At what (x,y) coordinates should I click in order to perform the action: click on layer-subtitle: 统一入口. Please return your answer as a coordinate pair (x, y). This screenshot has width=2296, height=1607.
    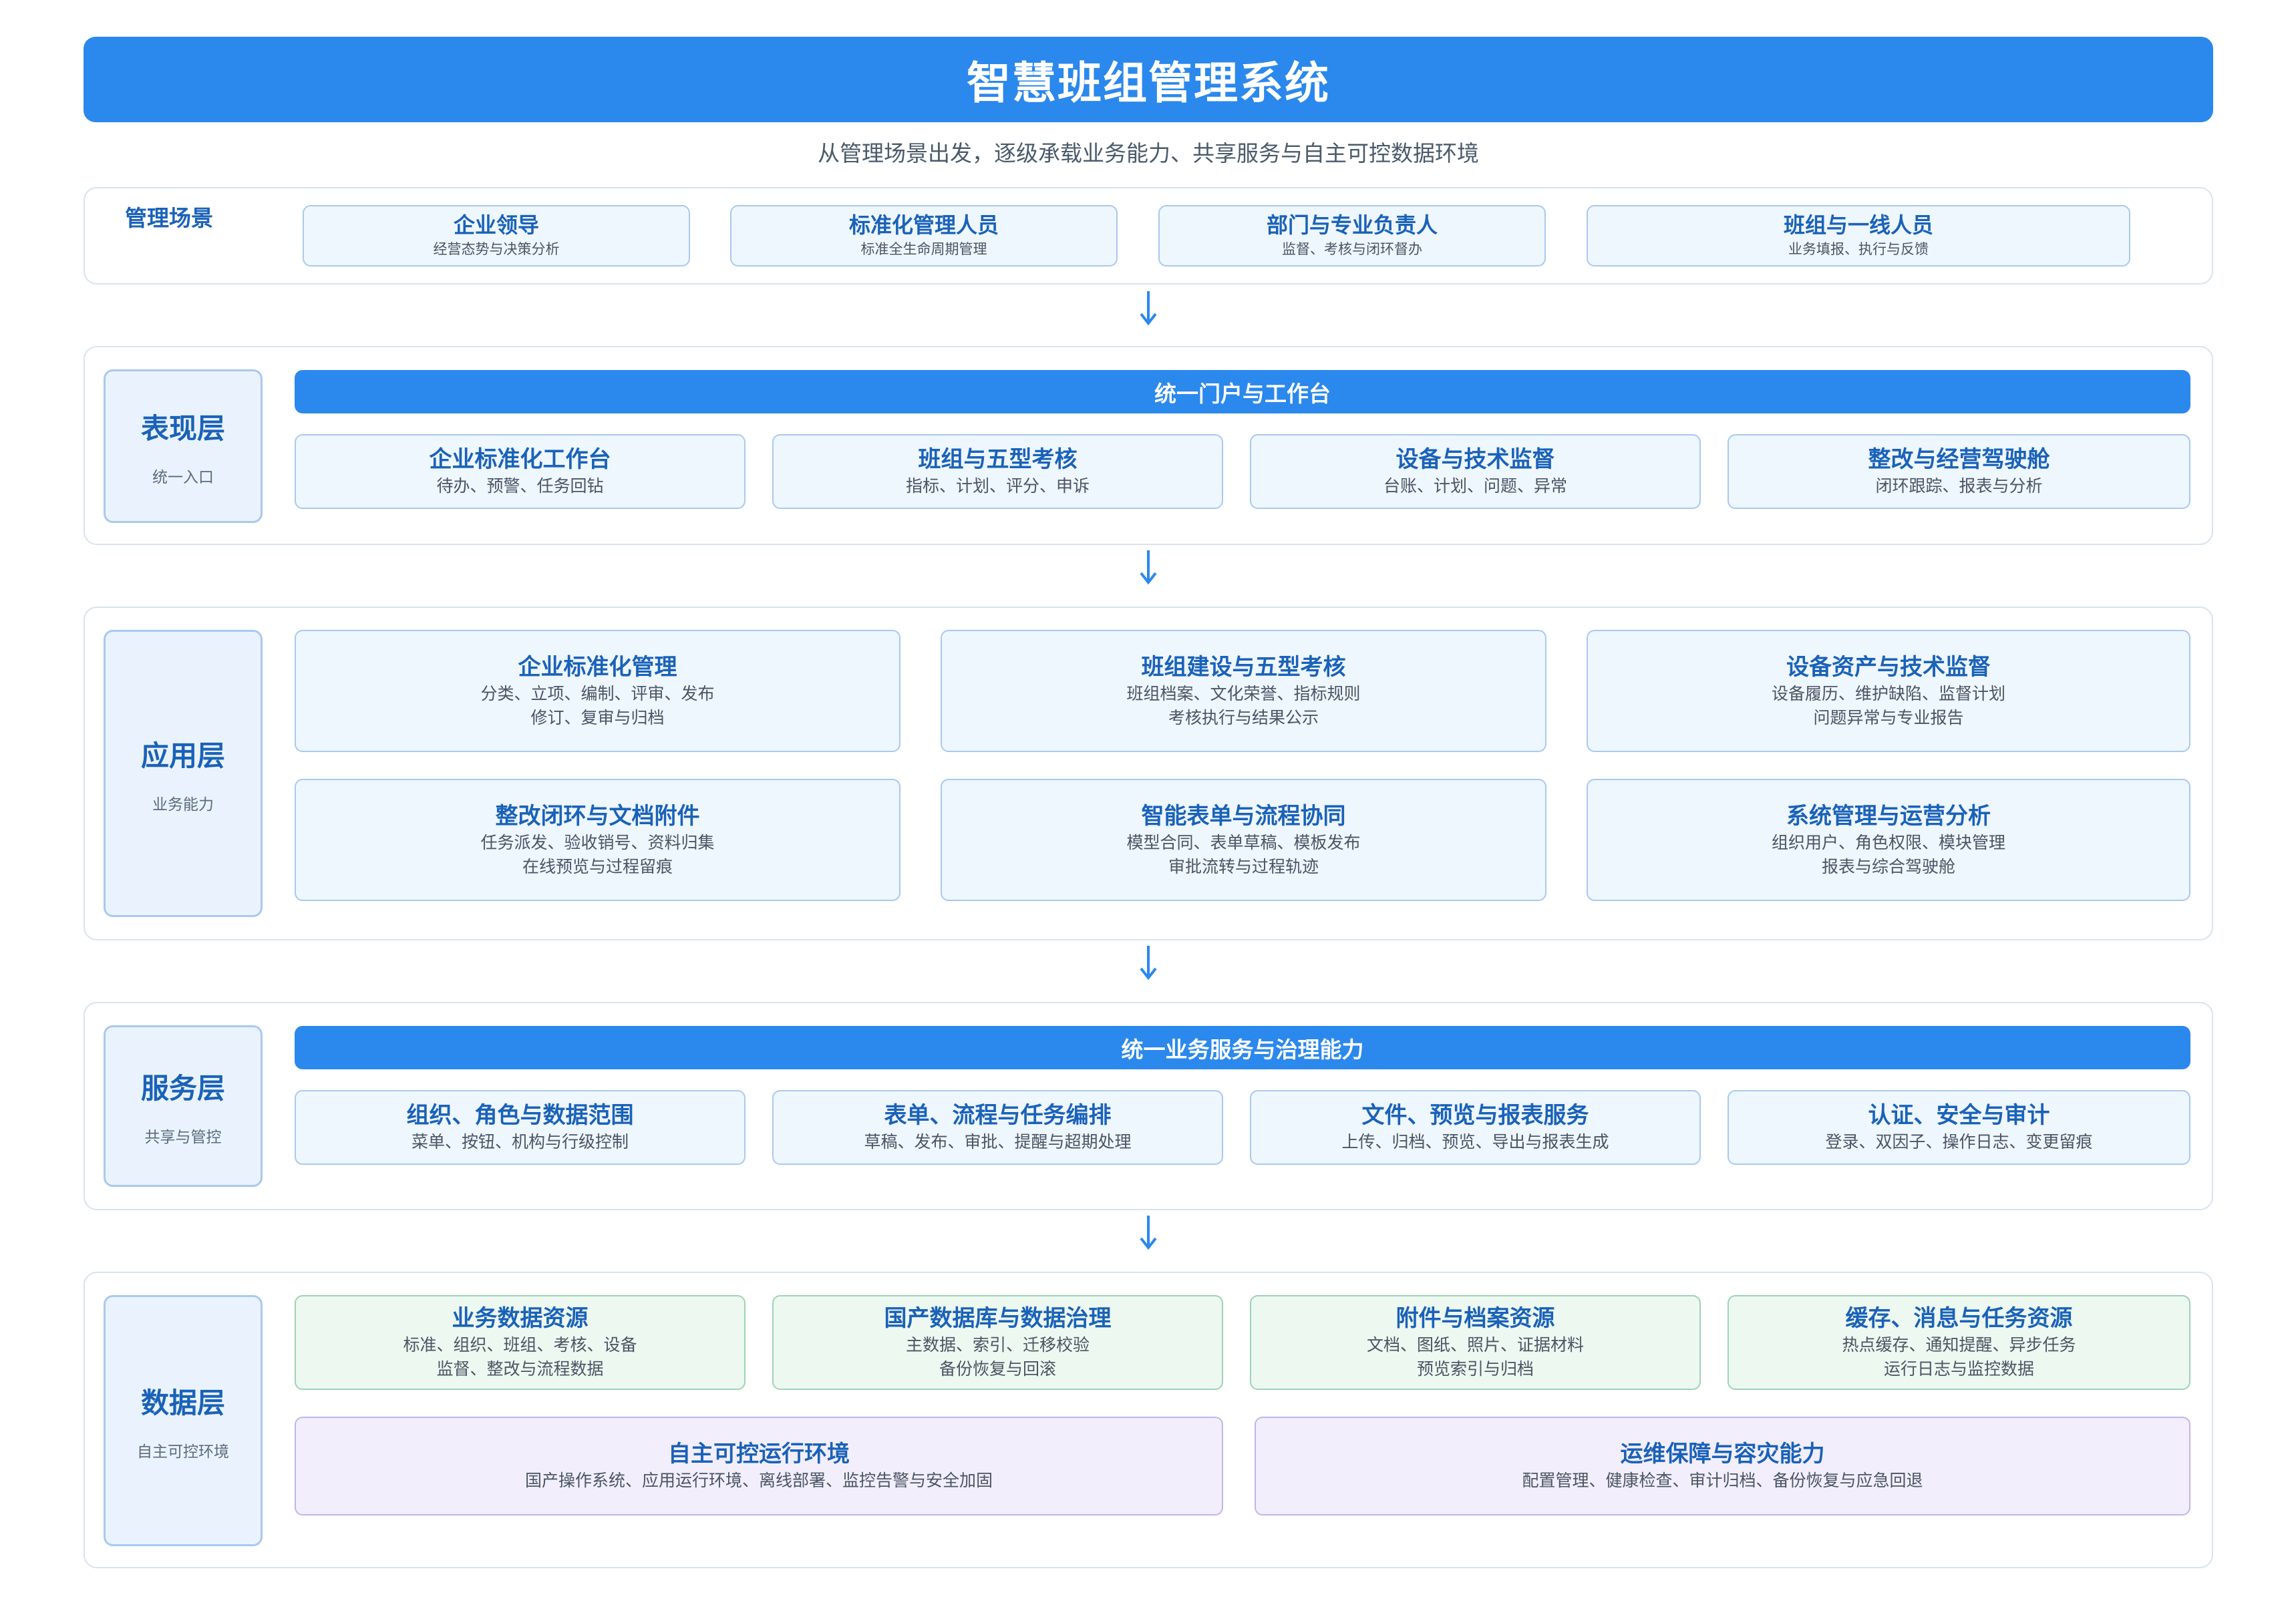
    Looking at the image, I should click on (183, 477).